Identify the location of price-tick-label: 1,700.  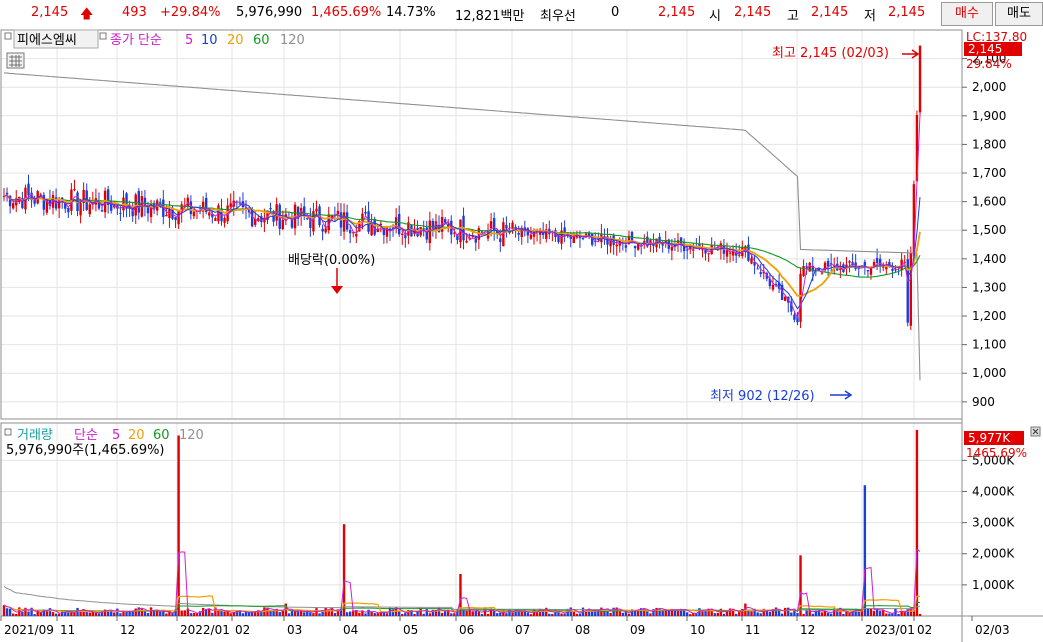
(989, 173).